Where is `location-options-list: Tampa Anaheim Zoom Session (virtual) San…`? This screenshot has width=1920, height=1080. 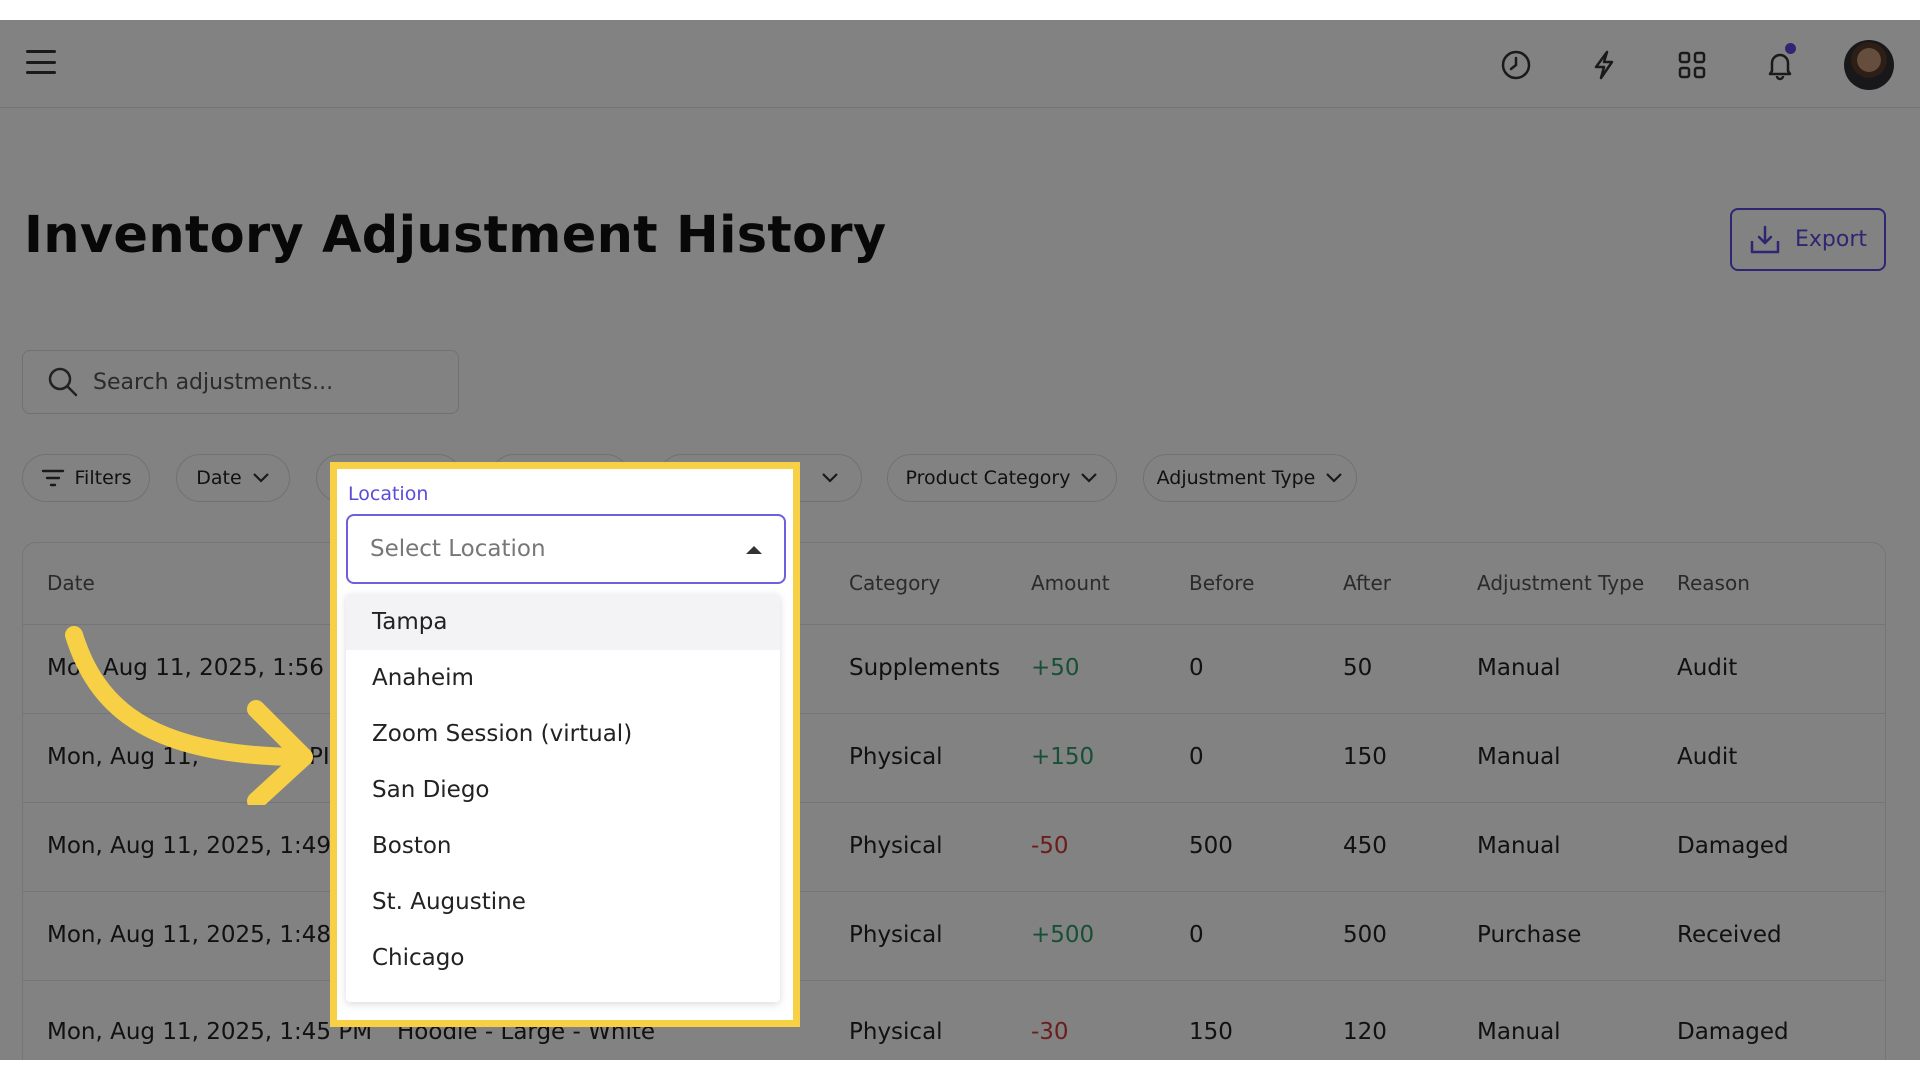
location-options-list: Tampa Anaheim Zoom Session (virtual) San… is located at coordinates (563, 798).